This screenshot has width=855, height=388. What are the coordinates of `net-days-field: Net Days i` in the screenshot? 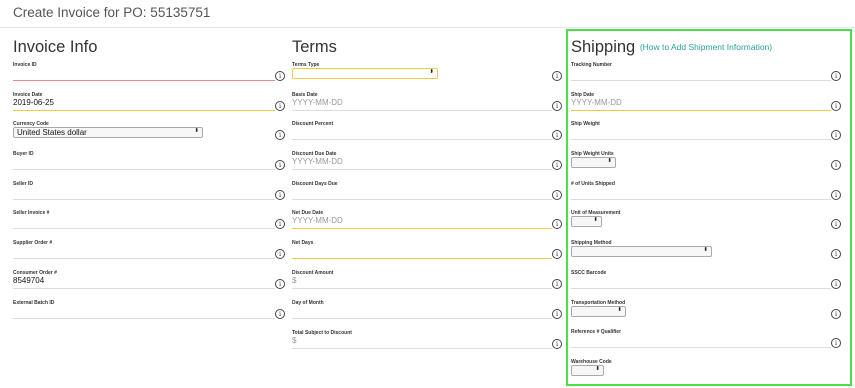 It's located at (427, 255).